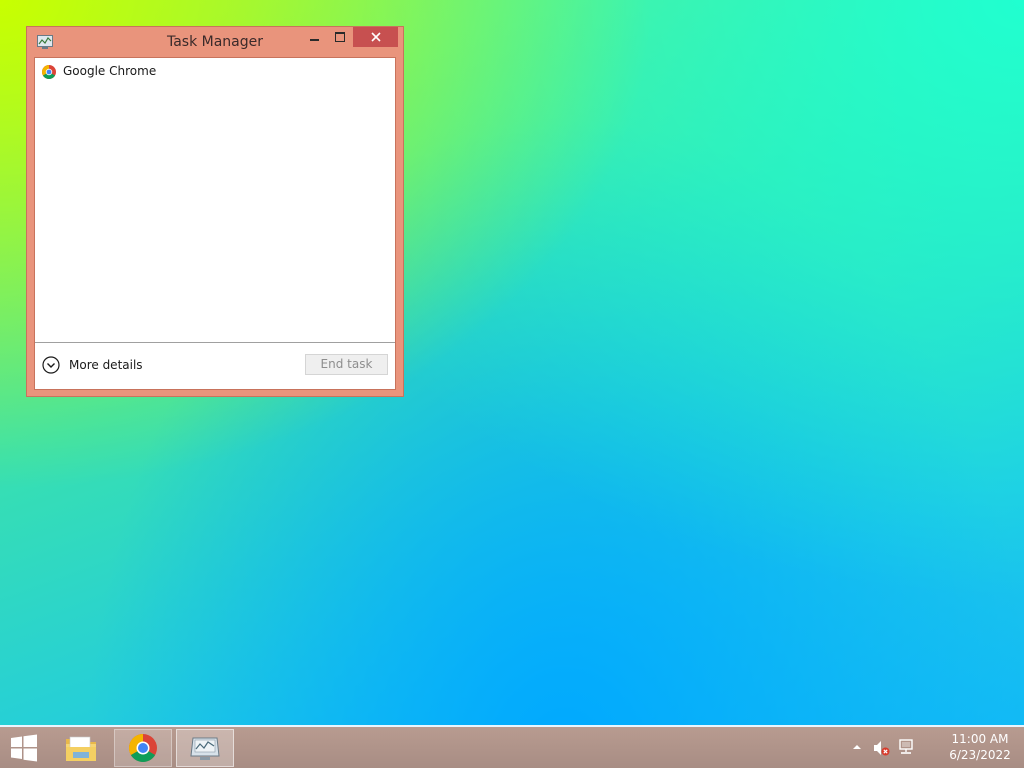 Image resolution: width=1024 pixels, height=768 pixels. What do you see at coordinates (346, 364) in the screenshot?
I see `end-task-button: End task` at bounding box center [346, 364].